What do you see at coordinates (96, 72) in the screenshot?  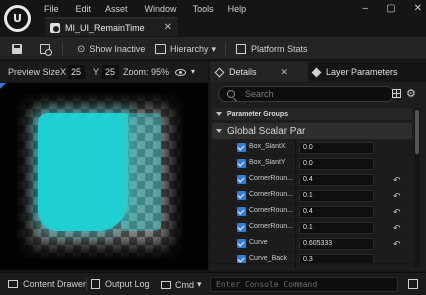 I see `y-label: Y` at bounding box center [96, 72].